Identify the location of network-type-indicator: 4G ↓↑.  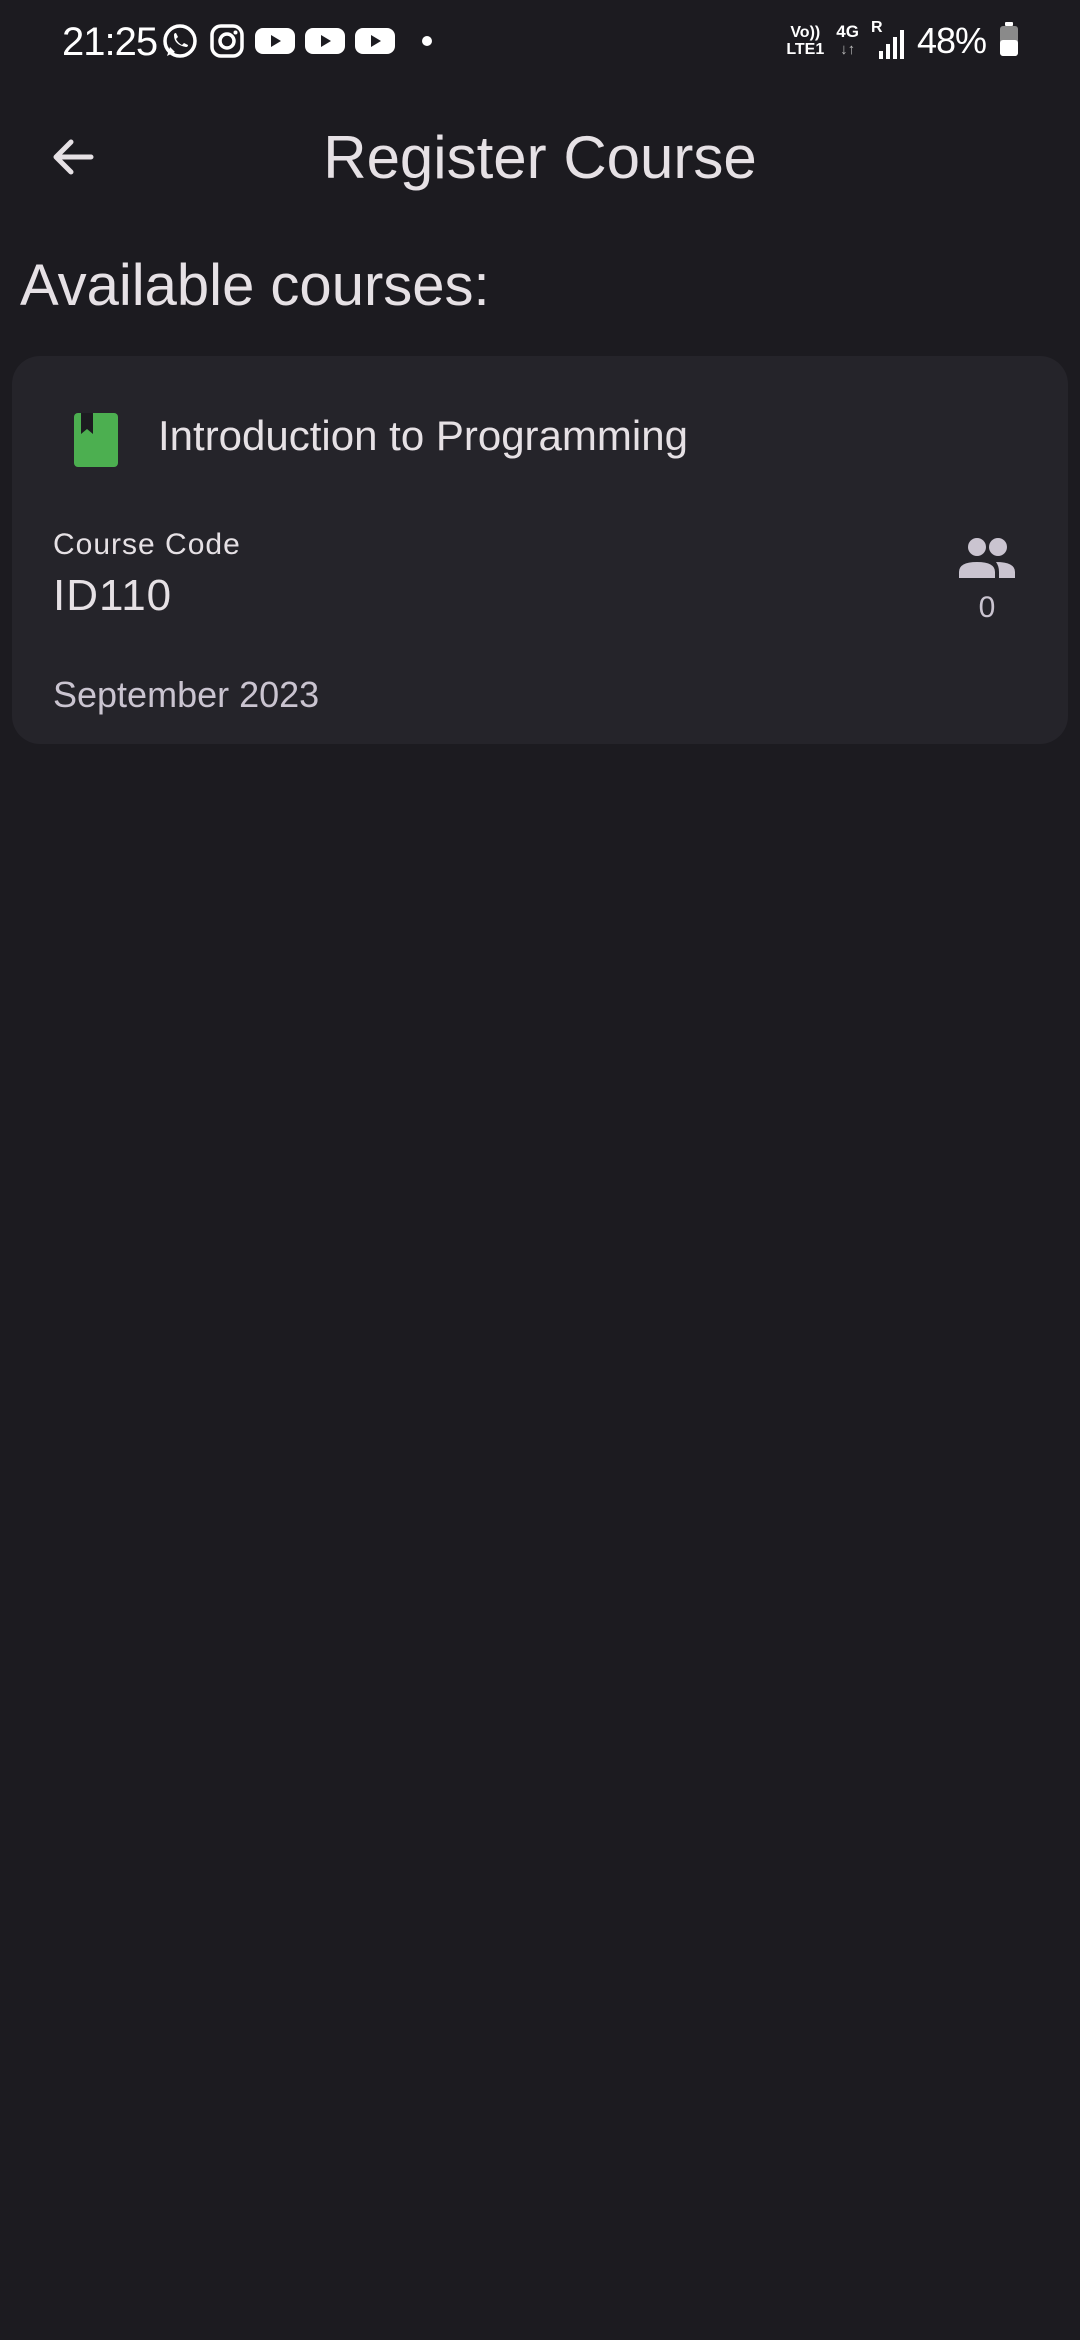
(847, 41).